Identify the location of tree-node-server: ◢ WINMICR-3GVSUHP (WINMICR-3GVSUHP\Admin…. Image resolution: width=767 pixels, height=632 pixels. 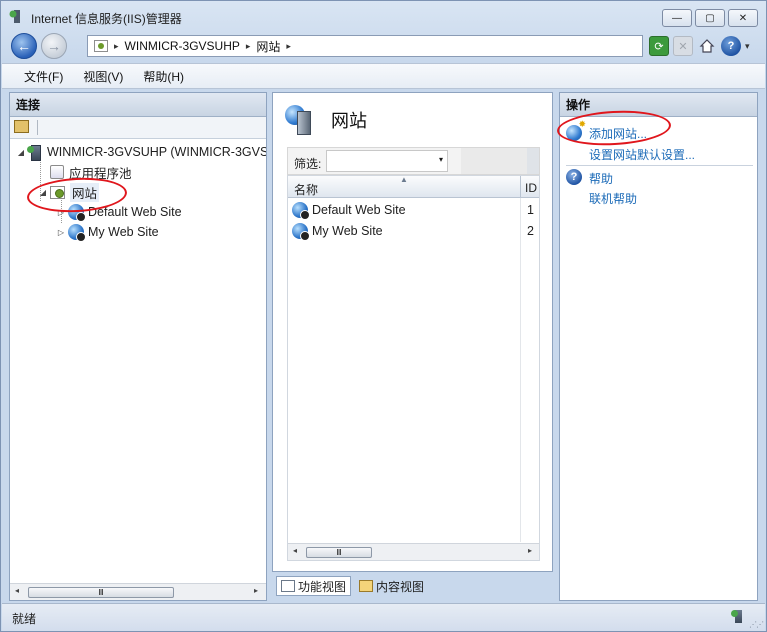
(141, 152).